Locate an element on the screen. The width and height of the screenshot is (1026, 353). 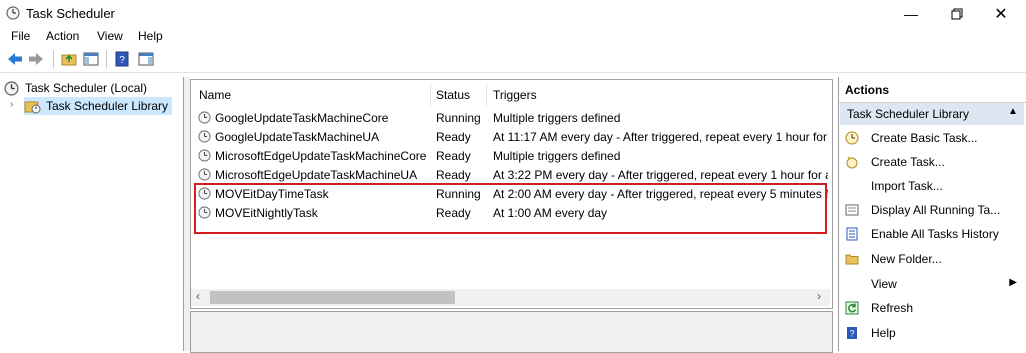
actions-section-header: Task Scheduler Library ▲ is located at coordinates (932, 114).